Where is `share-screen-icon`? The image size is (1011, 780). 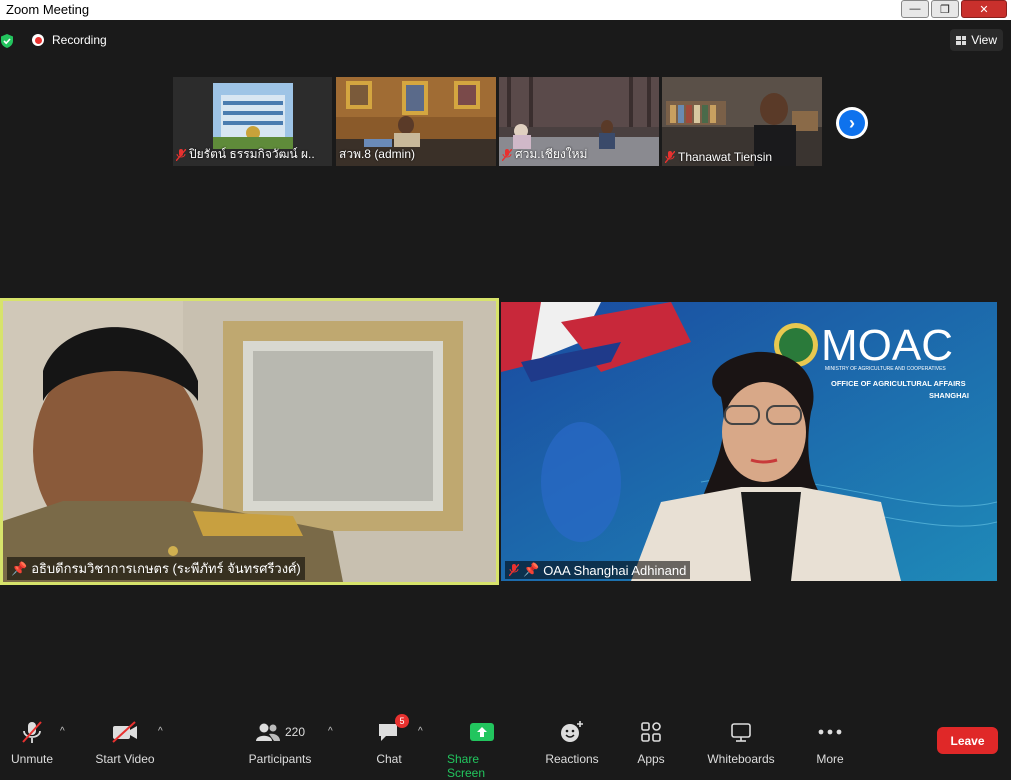
share-screen-icon is located at coordinates (482, 732).